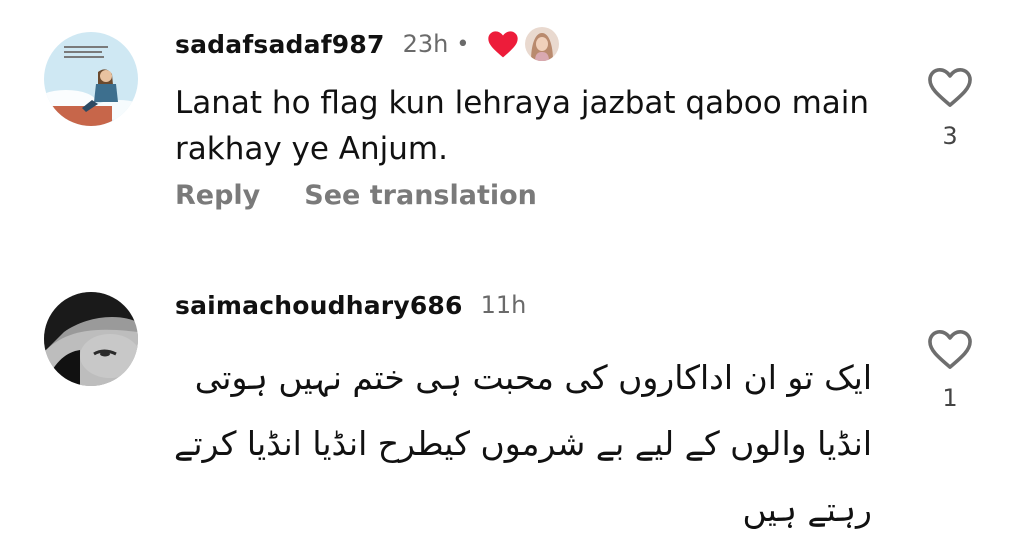 This screenshot has width=1024, height=543. Describe the element at coordinates (950, 136) in the screenshot. I see `like-count: 3` at that location.